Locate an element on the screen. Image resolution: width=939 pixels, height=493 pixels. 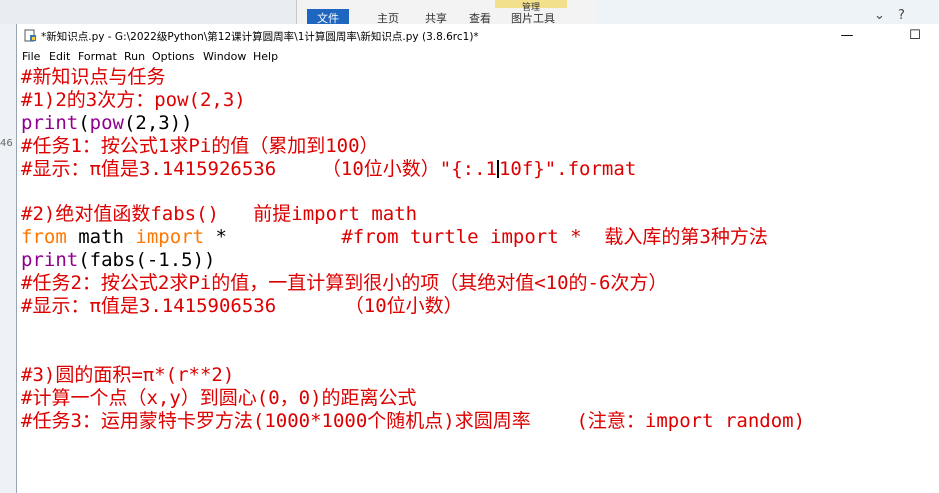
menu-edit: Edit is located at coordinates (59, 56).